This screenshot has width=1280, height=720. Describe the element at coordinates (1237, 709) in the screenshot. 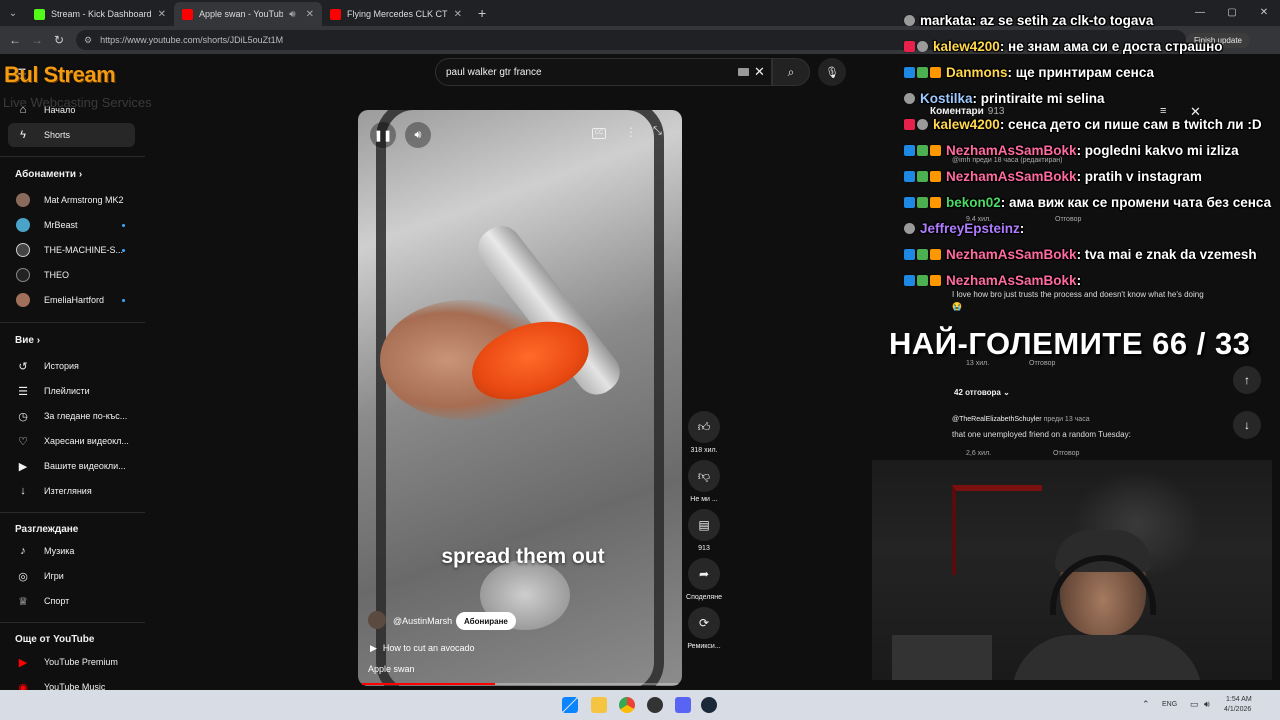

I see `clock-date: 4/1/2026` at that location.